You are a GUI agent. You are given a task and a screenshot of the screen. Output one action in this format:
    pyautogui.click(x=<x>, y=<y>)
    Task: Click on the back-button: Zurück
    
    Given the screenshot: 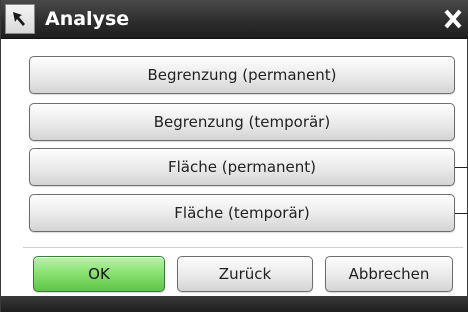 What is the action you would take?
    pyautogui.click(x=245, y=274)
    